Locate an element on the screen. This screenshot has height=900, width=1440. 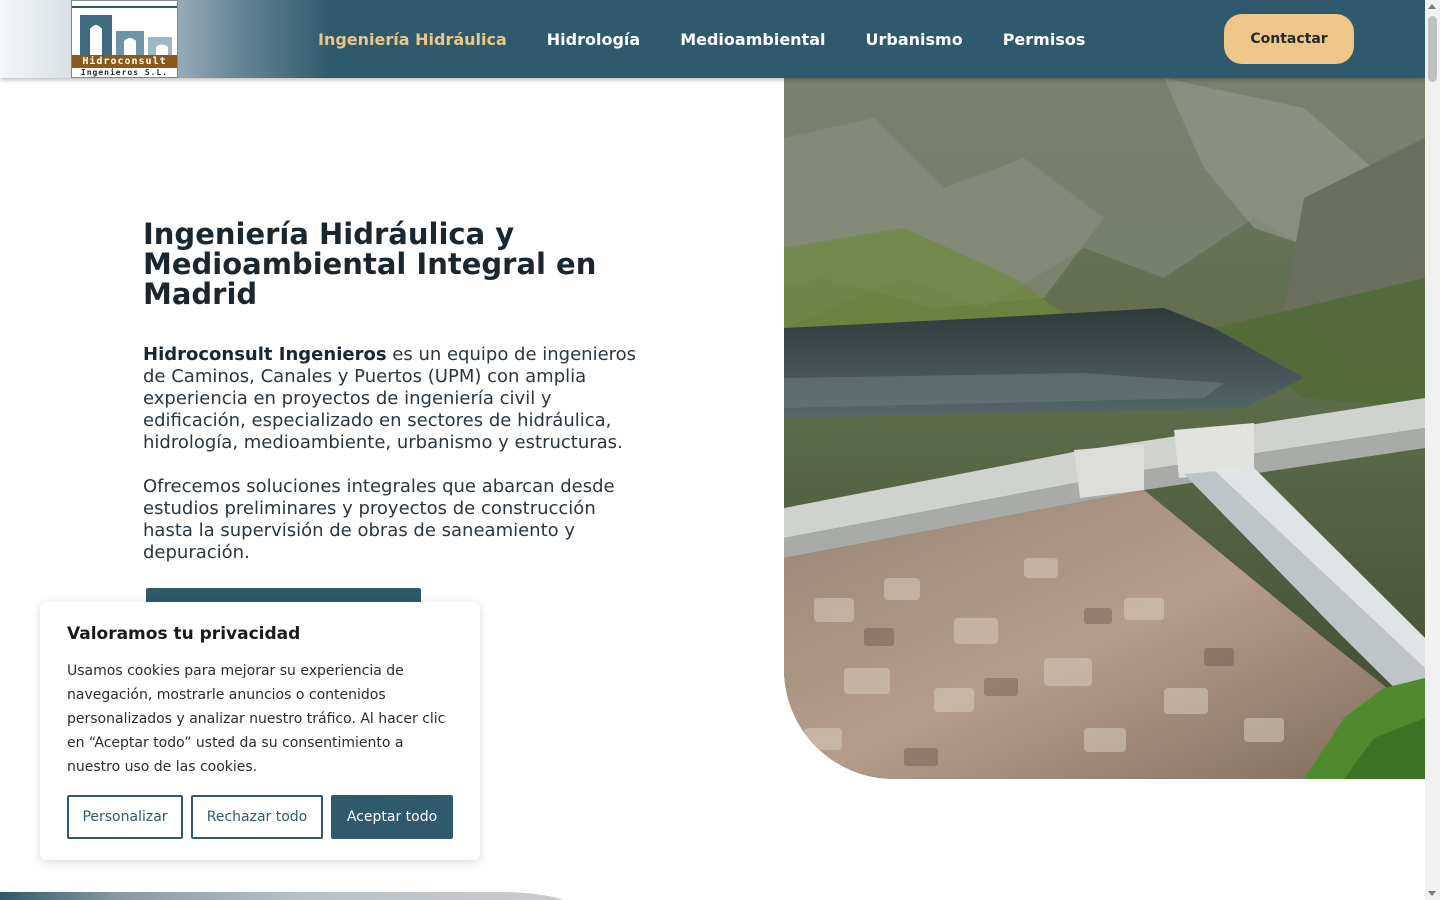
contact-button: Contactar is located at coordinates (1289, 39).